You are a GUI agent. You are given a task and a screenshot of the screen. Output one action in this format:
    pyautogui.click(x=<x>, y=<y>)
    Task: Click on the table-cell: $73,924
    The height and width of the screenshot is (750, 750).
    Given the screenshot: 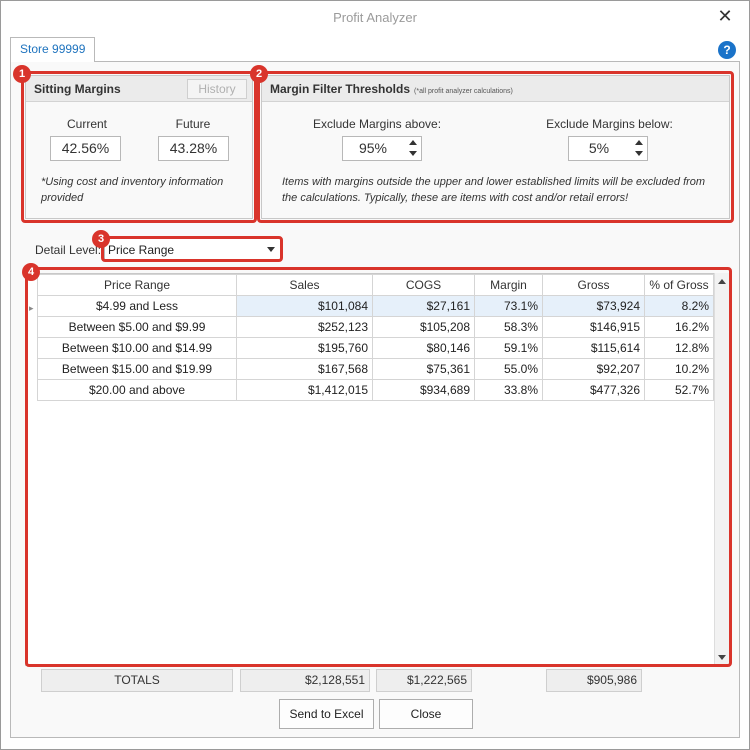 What is the action you would take?
    pyautogui.click(x=593, y=306)
    